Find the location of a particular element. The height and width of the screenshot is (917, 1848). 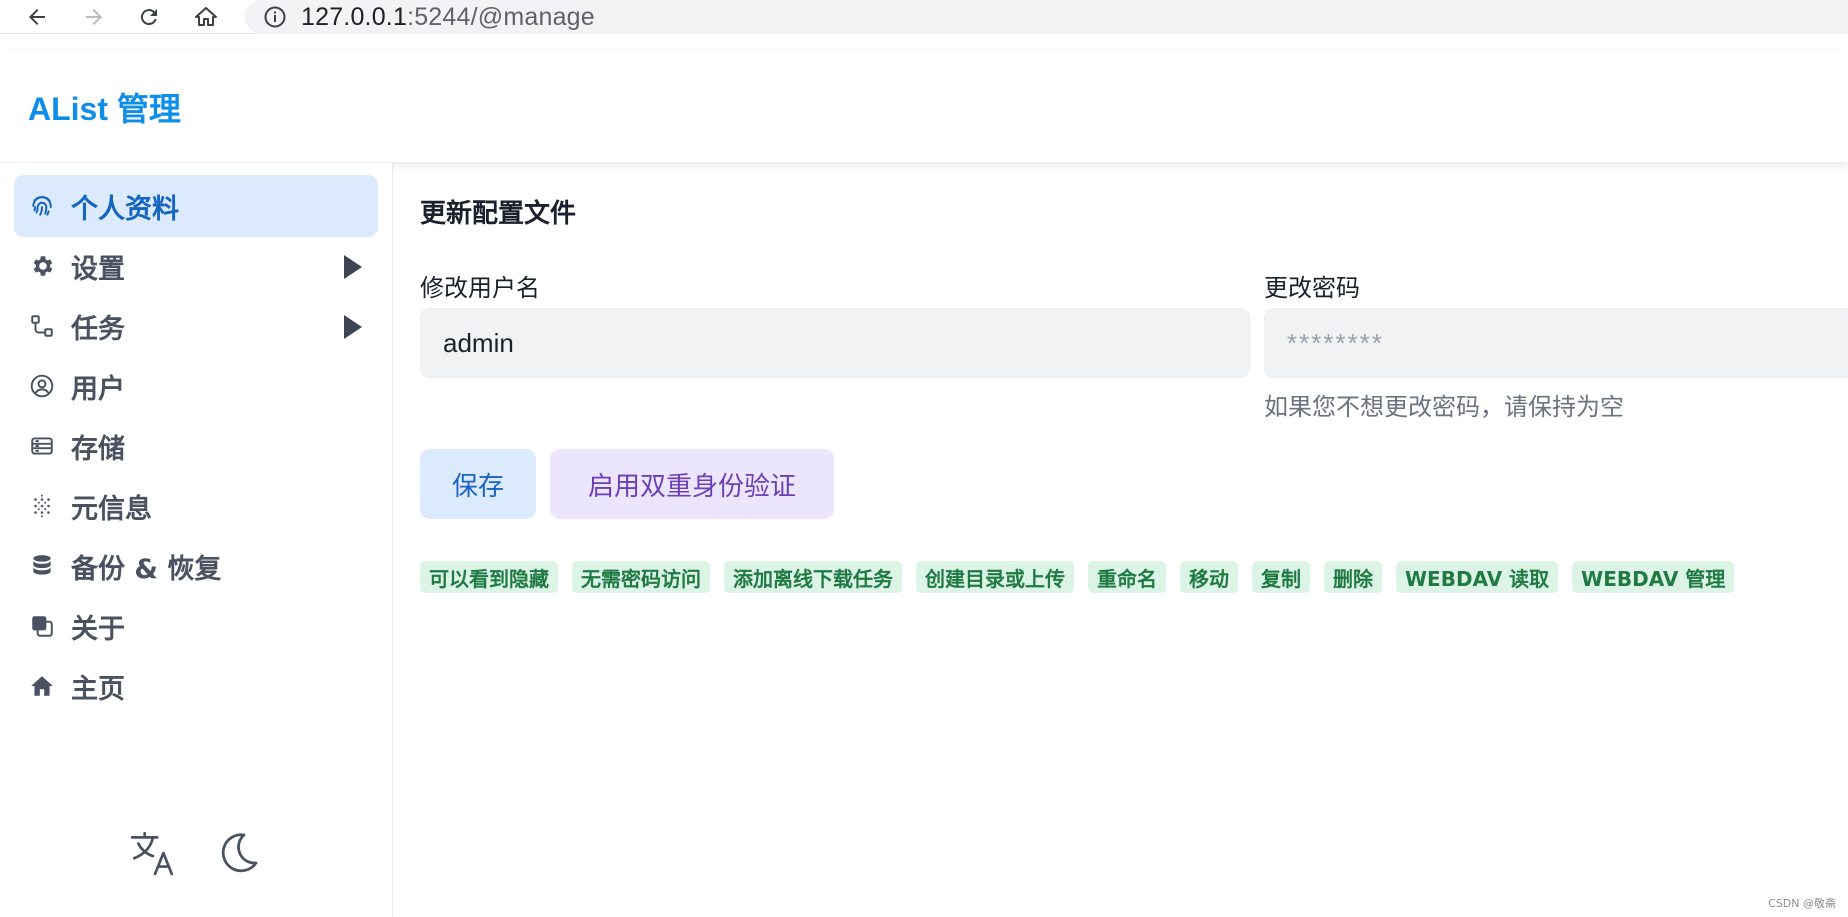

browser-toolbar: 127.0.0.1:5244/@manage is located at coordinates (924, 17).